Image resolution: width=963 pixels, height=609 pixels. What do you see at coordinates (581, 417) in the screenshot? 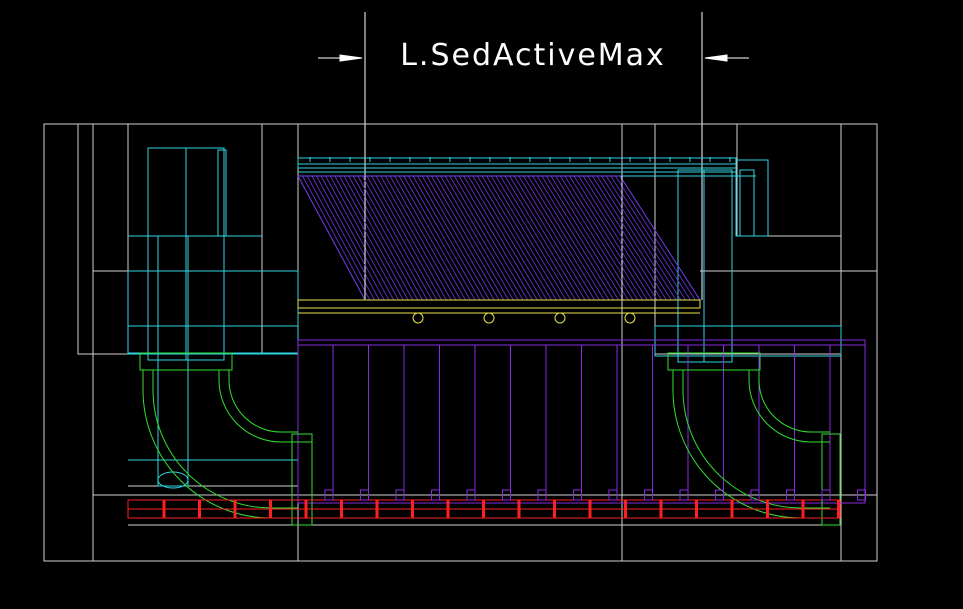
I see `bin-dividers` at bounding box center [581, 417].